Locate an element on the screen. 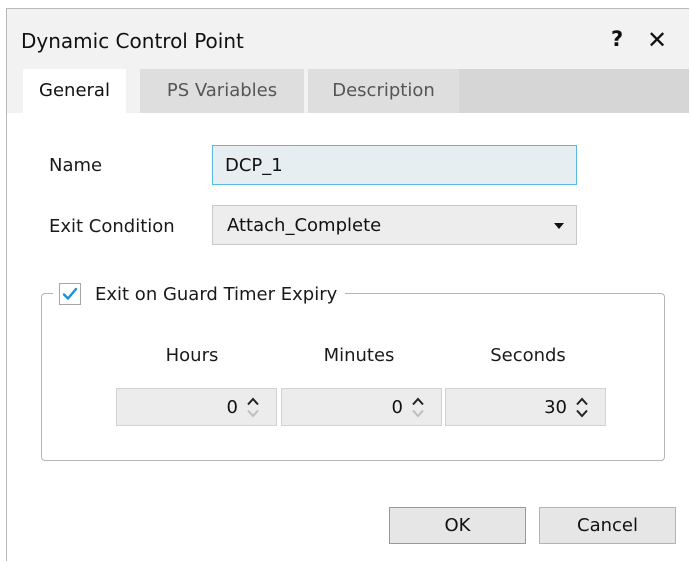 The width and height of the screenshot is (690, 561). exit-condition-label: Exit Condition is located at coordinates (112, 226).